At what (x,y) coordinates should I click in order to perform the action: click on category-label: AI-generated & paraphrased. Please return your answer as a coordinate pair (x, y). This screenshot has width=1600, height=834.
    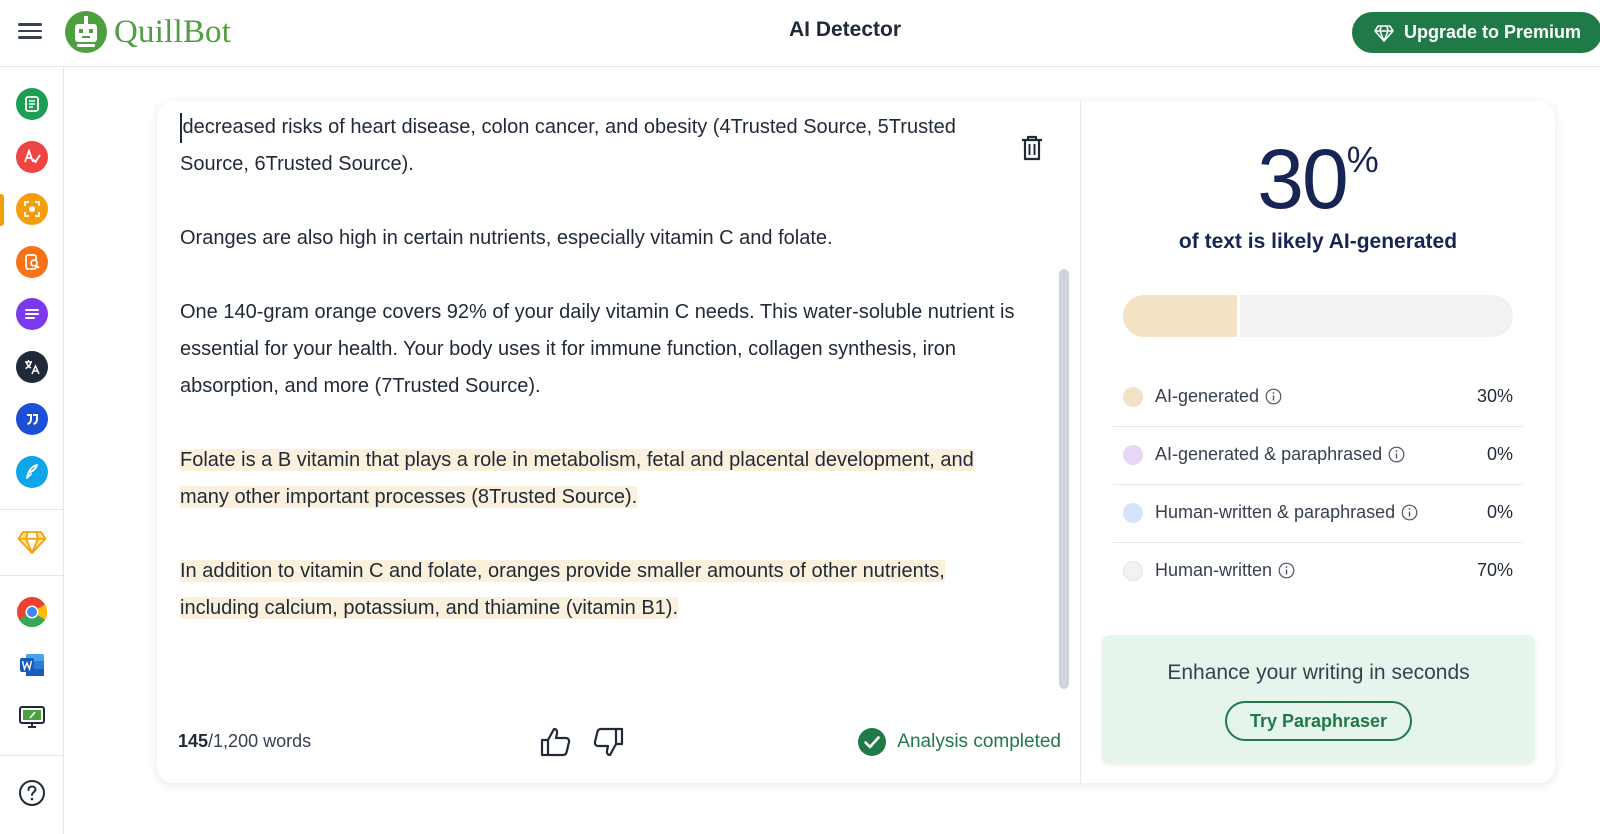
    Looking at the image, I should click on (1269, 454).